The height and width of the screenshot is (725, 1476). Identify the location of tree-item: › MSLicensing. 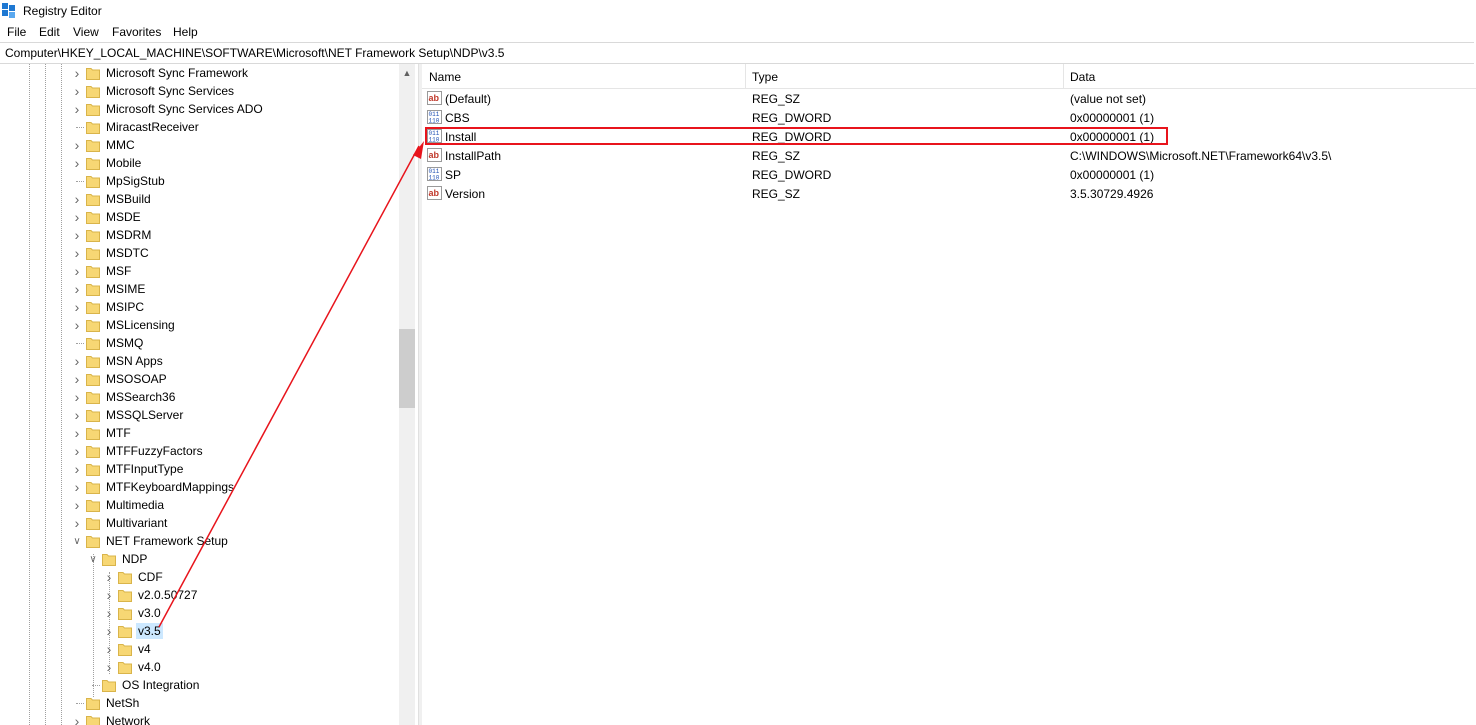
(199, 325).